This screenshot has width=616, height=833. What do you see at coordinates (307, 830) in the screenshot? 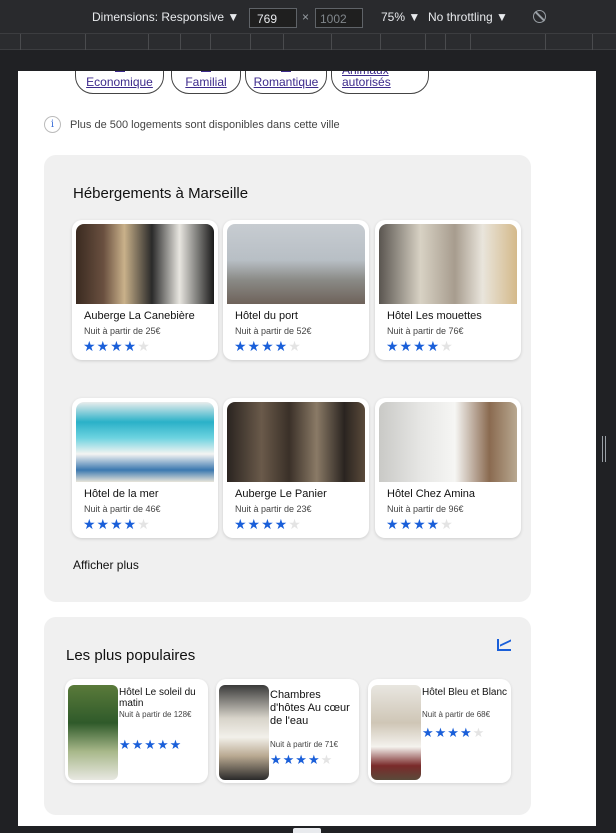
I see `bottom-resize-tab` at bounding box center [307, 830].